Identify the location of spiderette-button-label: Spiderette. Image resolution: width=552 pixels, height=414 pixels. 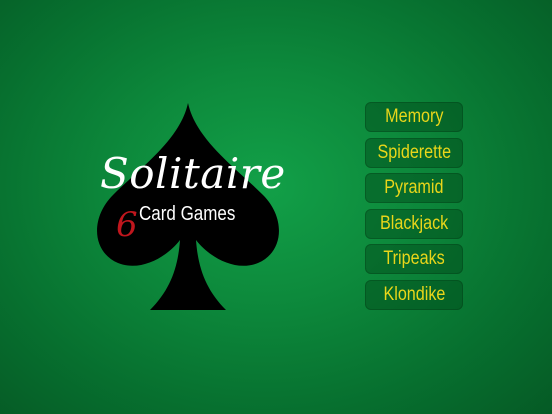
(414, 152).